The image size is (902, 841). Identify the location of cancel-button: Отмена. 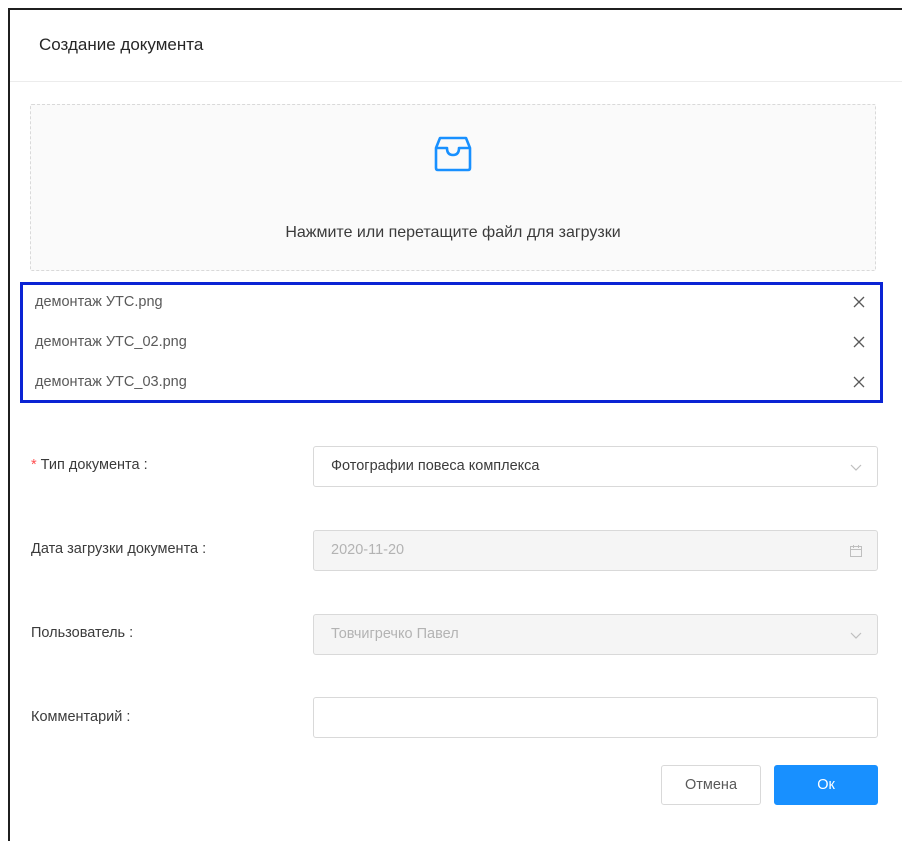
(711, 785).